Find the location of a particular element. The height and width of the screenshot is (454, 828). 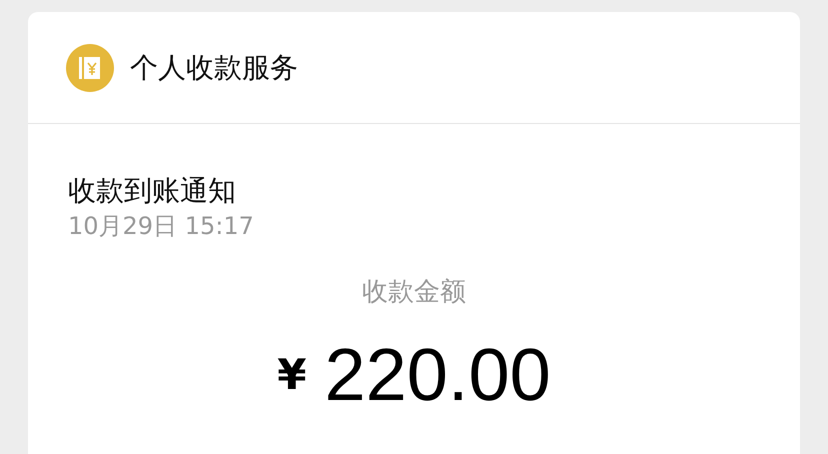

wallet-icon is located at coordinates (90, 68).